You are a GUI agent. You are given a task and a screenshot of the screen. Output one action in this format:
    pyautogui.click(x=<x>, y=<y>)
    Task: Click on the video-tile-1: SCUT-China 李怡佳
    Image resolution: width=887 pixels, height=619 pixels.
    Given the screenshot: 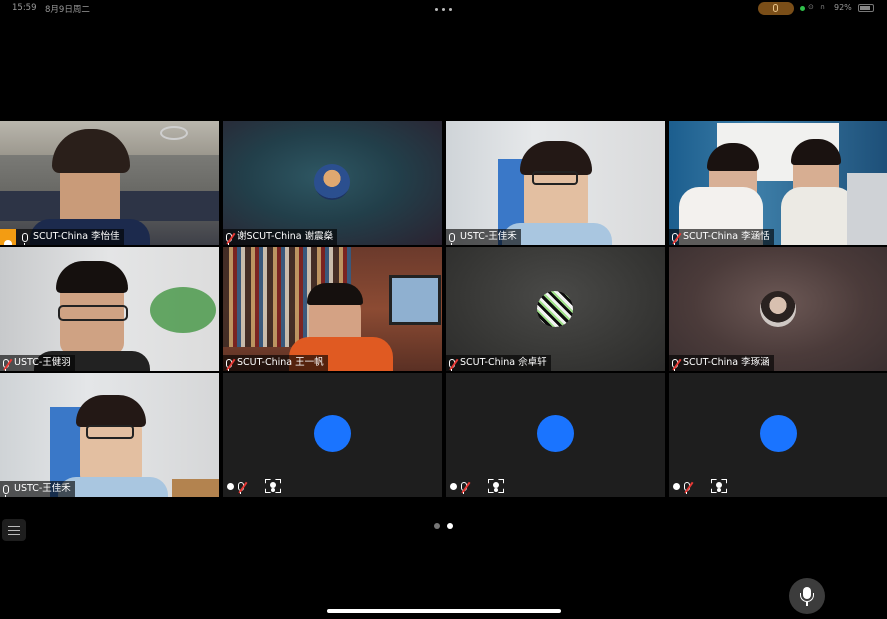 What is the action you would take?
    pyautogui.click(x=109, y=183)
    